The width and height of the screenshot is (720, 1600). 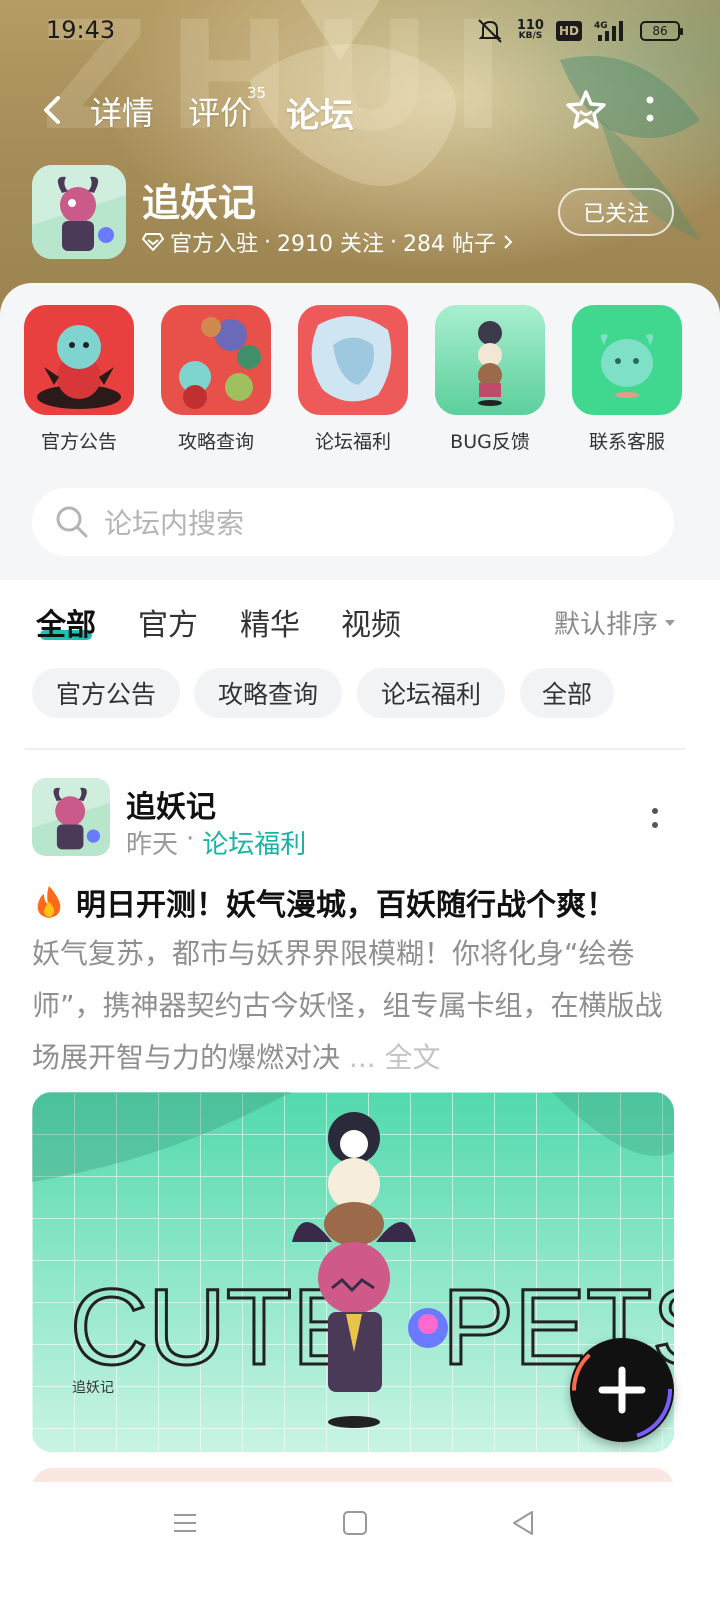 I want to click on battery-indicator: 86, so click(x=661, y=31).